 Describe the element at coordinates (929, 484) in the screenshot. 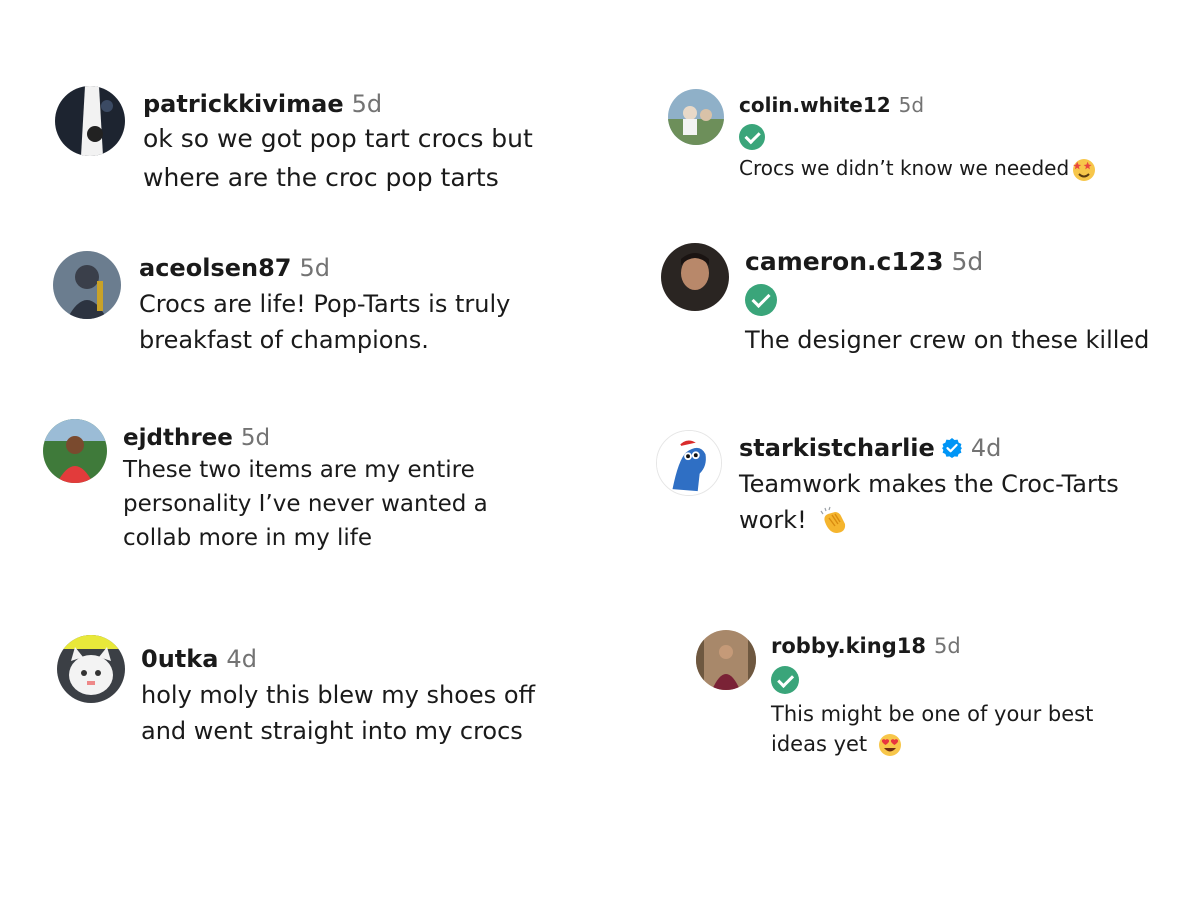

I see `comment-text-line: Teamwork makes the Croc-Tarts` at that location.